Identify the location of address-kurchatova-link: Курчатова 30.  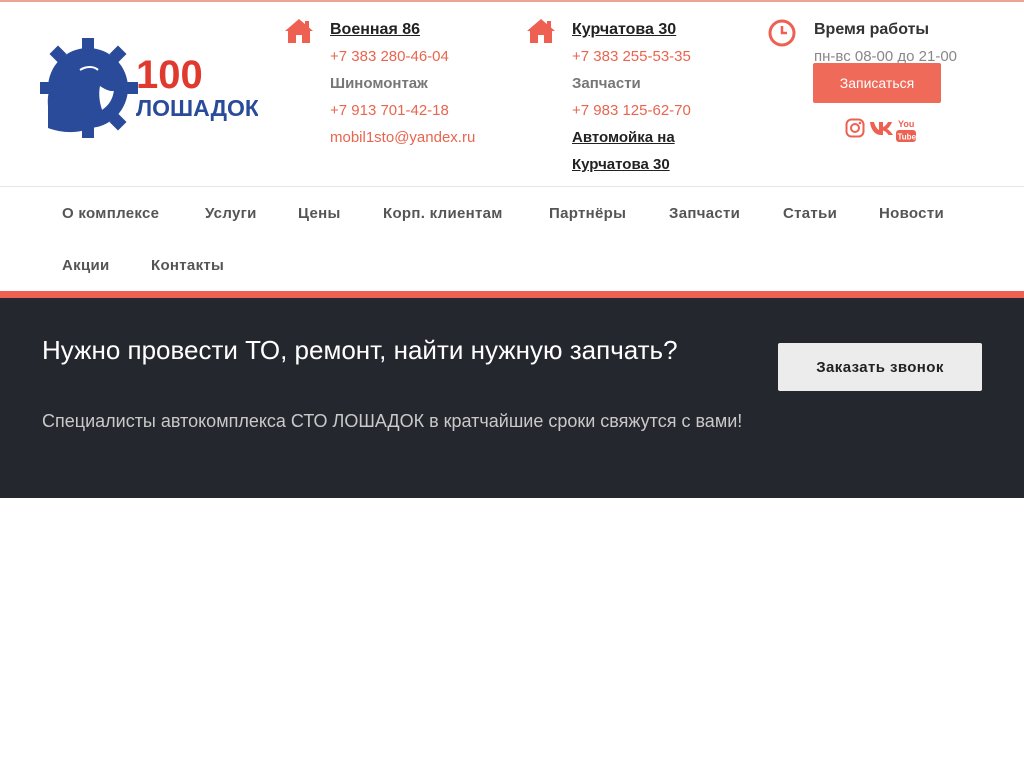
(624, 29).